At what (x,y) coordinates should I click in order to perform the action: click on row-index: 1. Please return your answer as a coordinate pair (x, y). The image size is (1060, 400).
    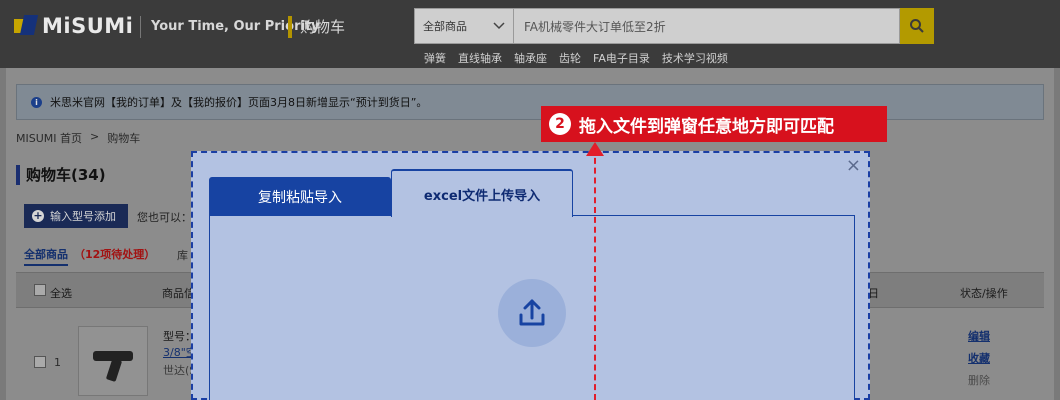
    Looking at the image, I should click on (57, 362).